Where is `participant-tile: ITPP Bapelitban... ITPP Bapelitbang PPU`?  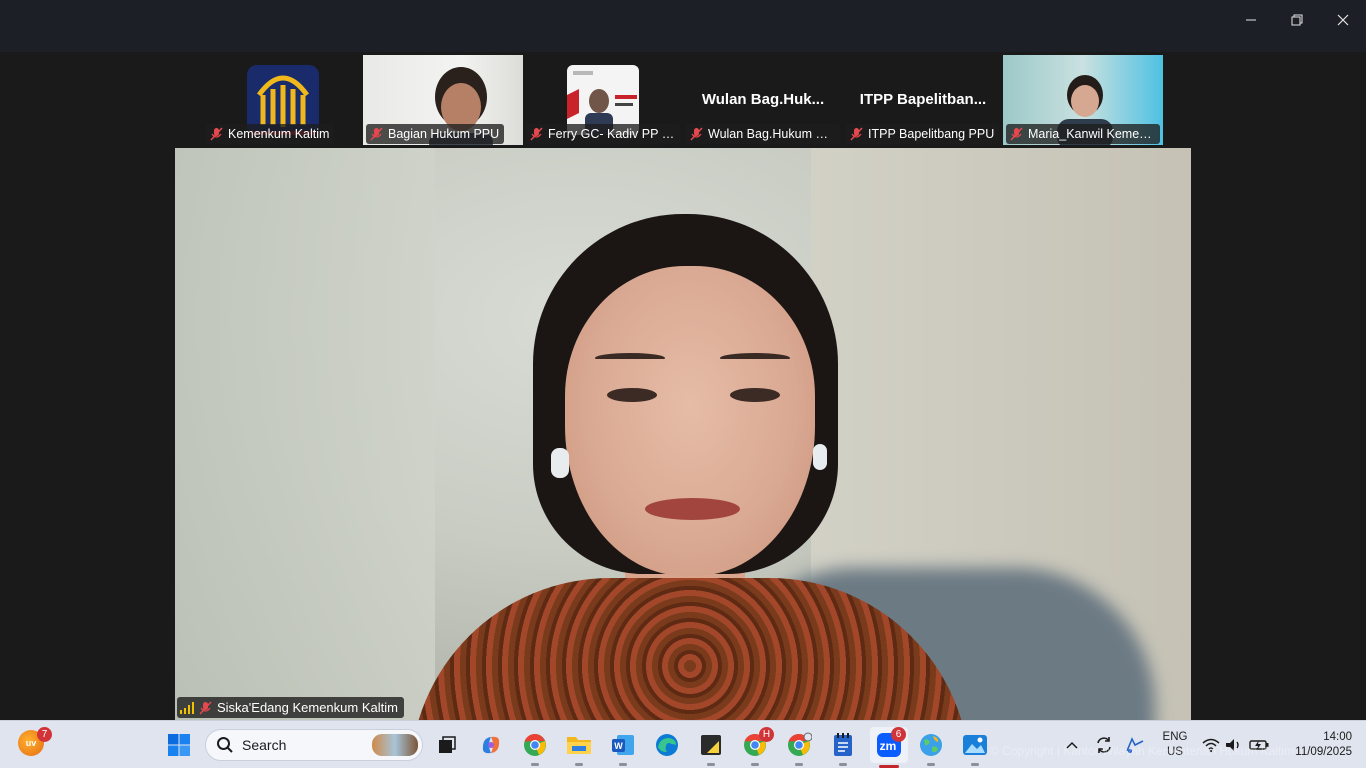
participant-tile: ITPP Bapelitban... ITPP Bapelitbang PPU is located at coordinates (923, 100).